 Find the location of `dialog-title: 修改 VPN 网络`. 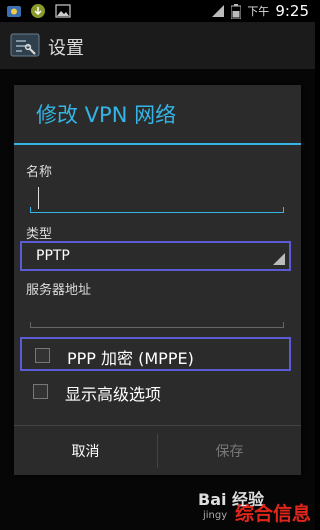

dialog-title: 修改 VPN 网络 is located at coordinates (106, 115).